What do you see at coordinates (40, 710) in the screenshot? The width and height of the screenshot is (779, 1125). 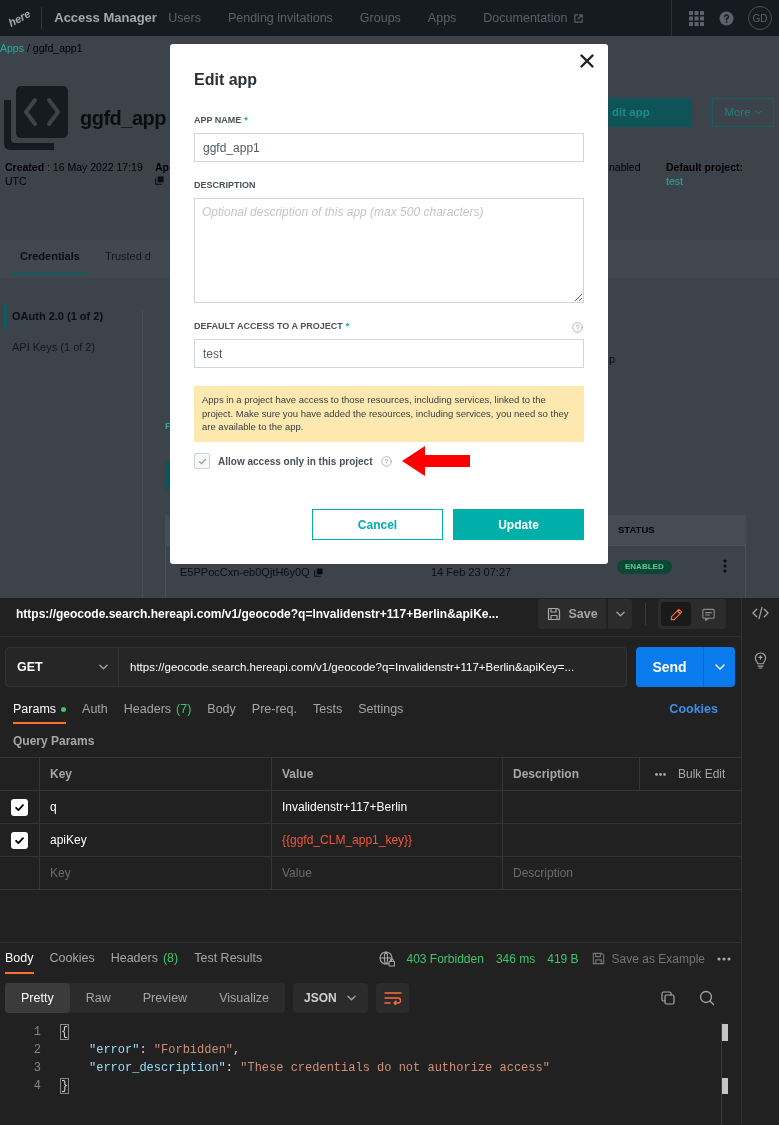 I see `tab: Params` at bounding box center [40, 710].